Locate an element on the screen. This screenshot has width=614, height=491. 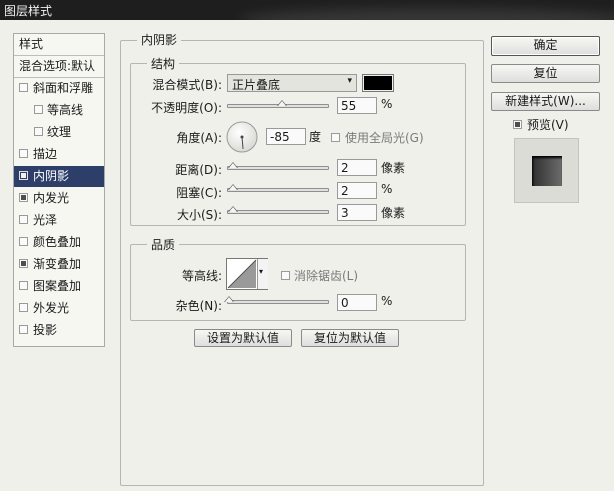
use-global-light-checkbox is located at coordinates (335, 137).